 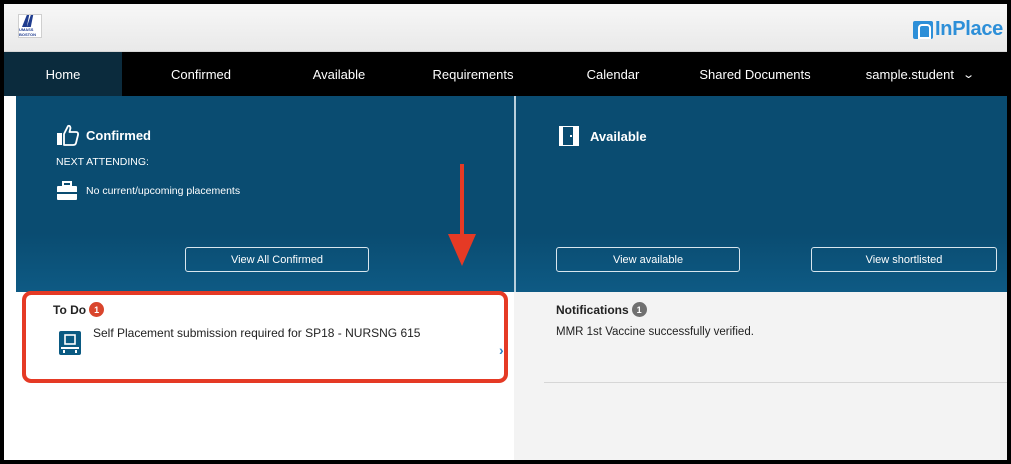 What do you see at coordinates (613, 74) in the screenshot?
I see `nav-calendar: Calendar` at bounding box center [613, 74].